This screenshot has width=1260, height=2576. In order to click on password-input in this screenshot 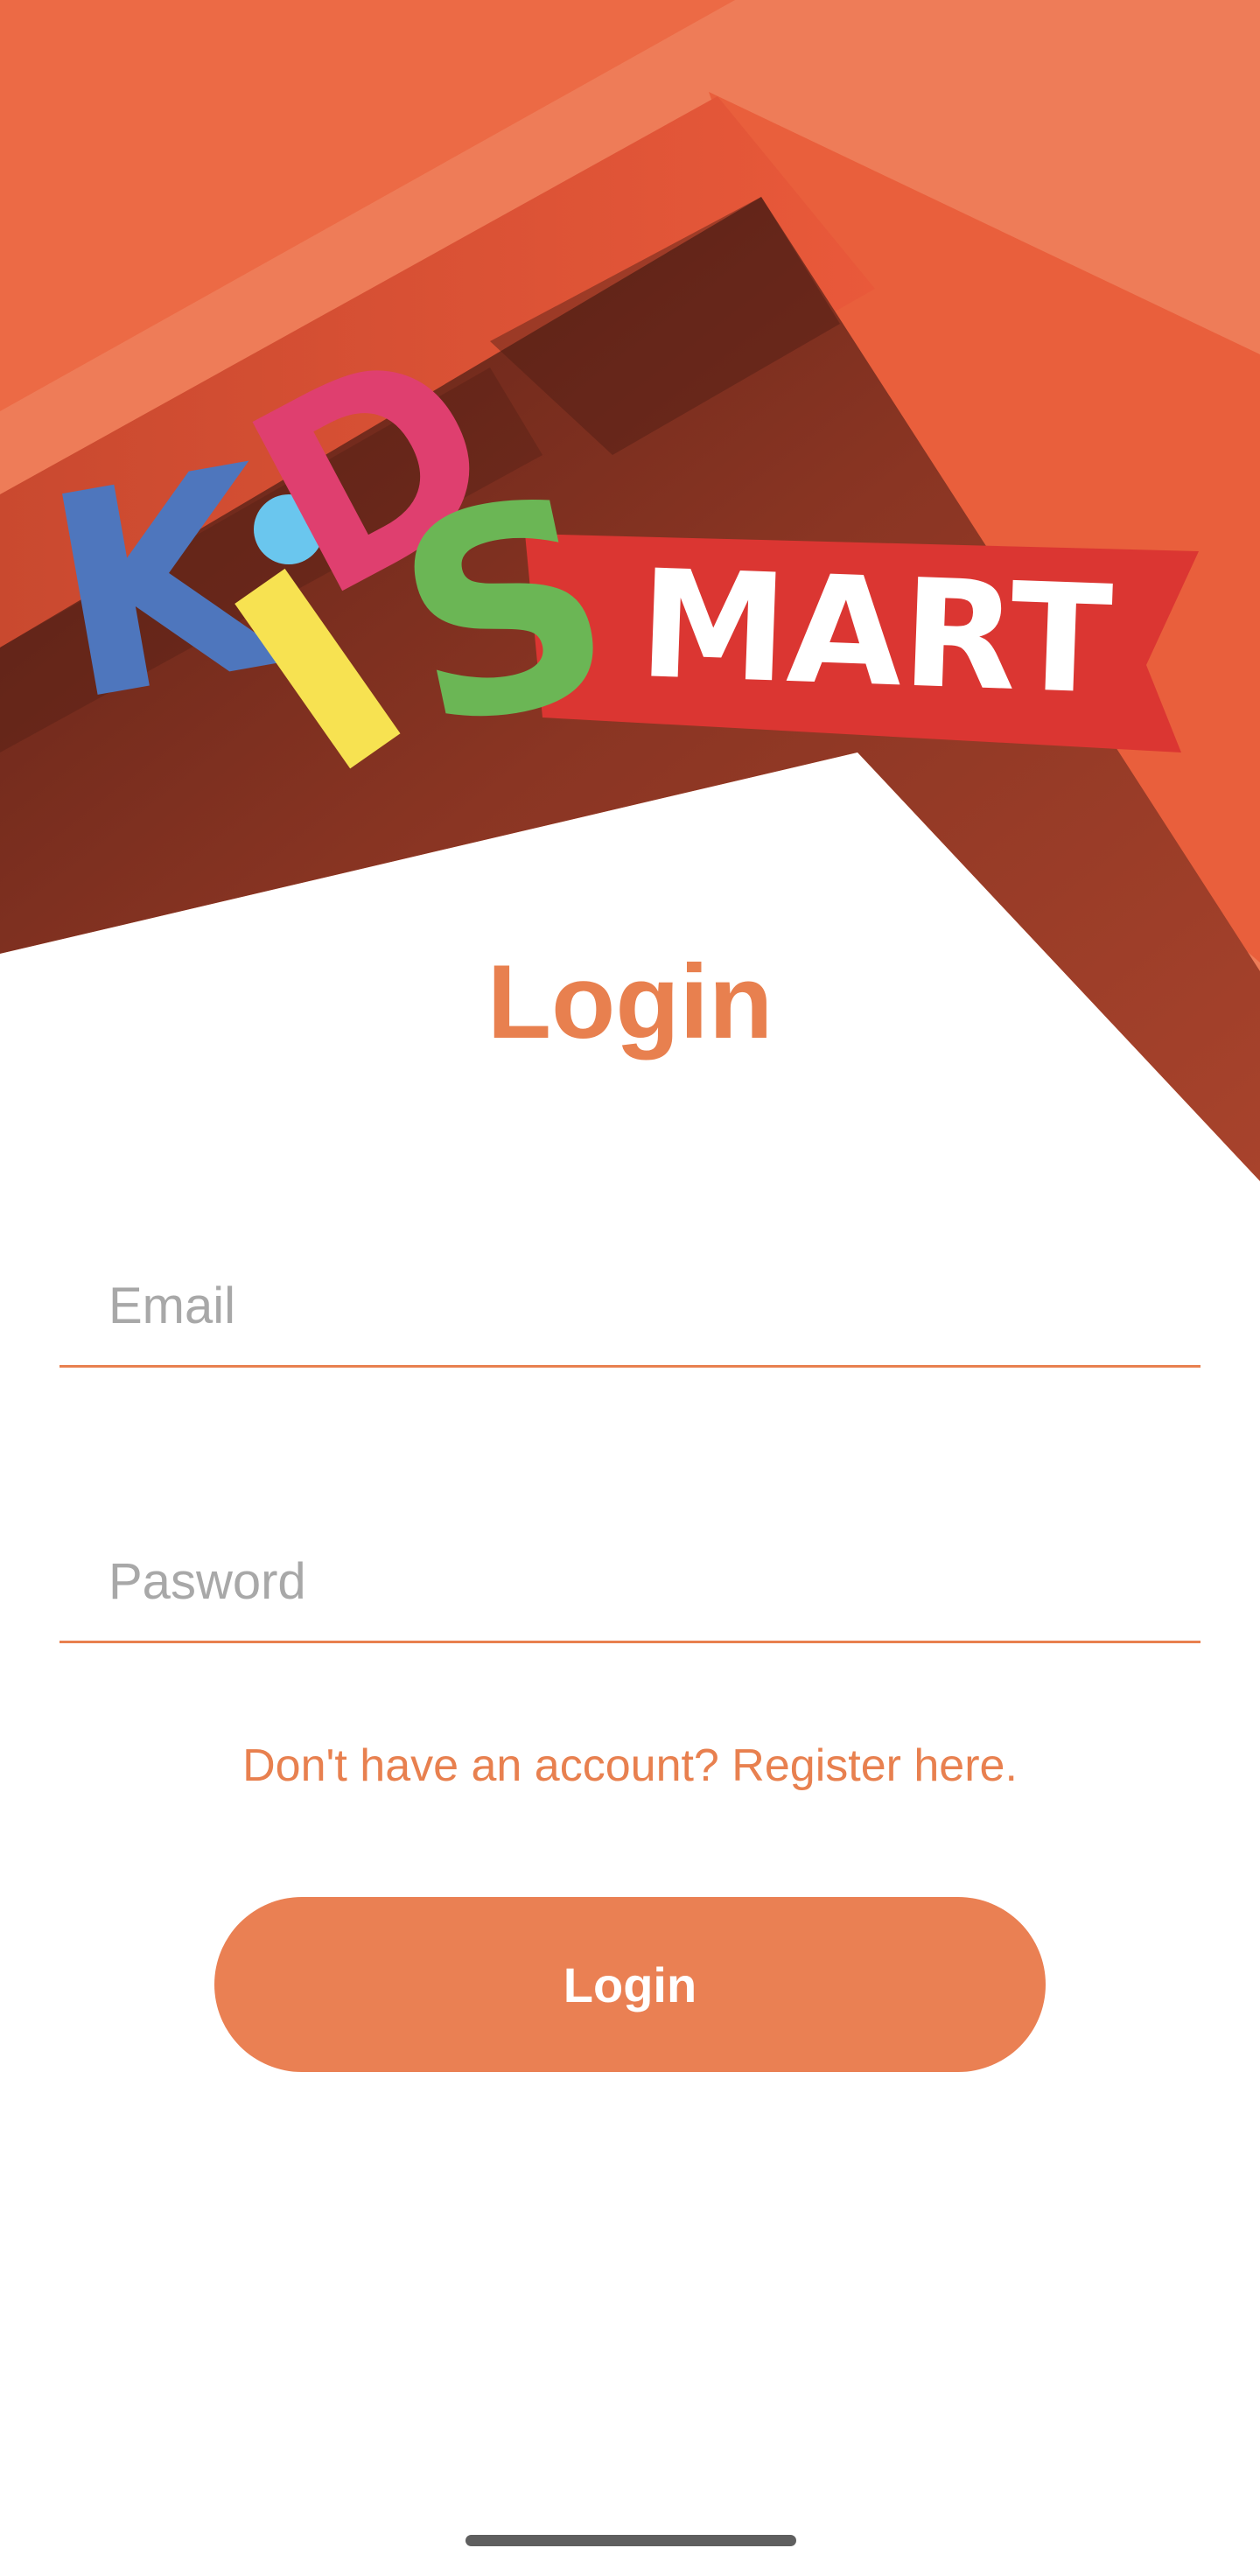, I will do `click(633, 1581)`.